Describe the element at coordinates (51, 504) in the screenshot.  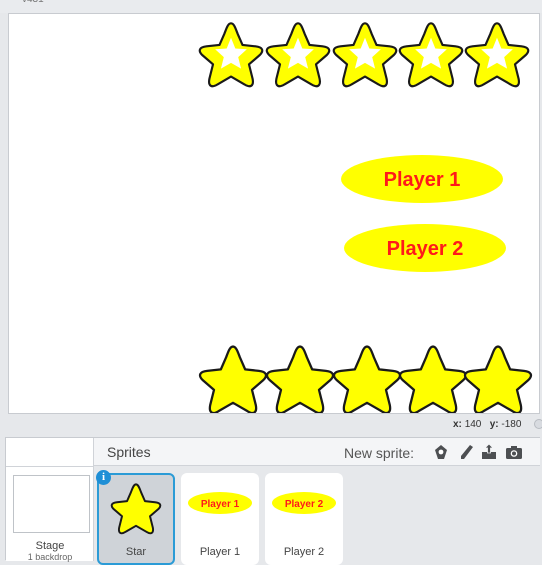
I see `stage-thumbnail` at that location.